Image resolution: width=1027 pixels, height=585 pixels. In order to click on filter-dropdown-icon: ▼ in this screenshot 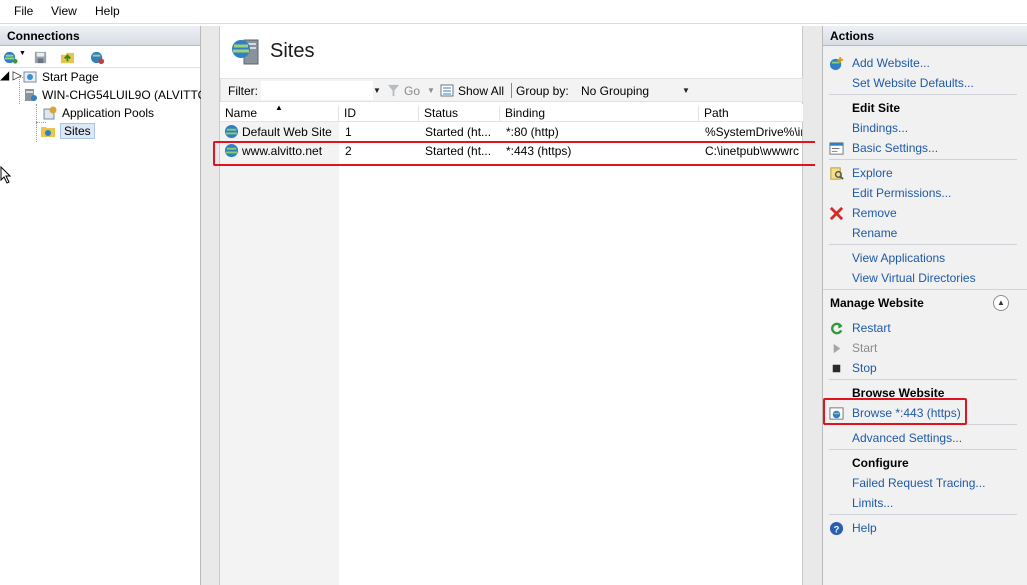, I will do `click(377, 90)`.